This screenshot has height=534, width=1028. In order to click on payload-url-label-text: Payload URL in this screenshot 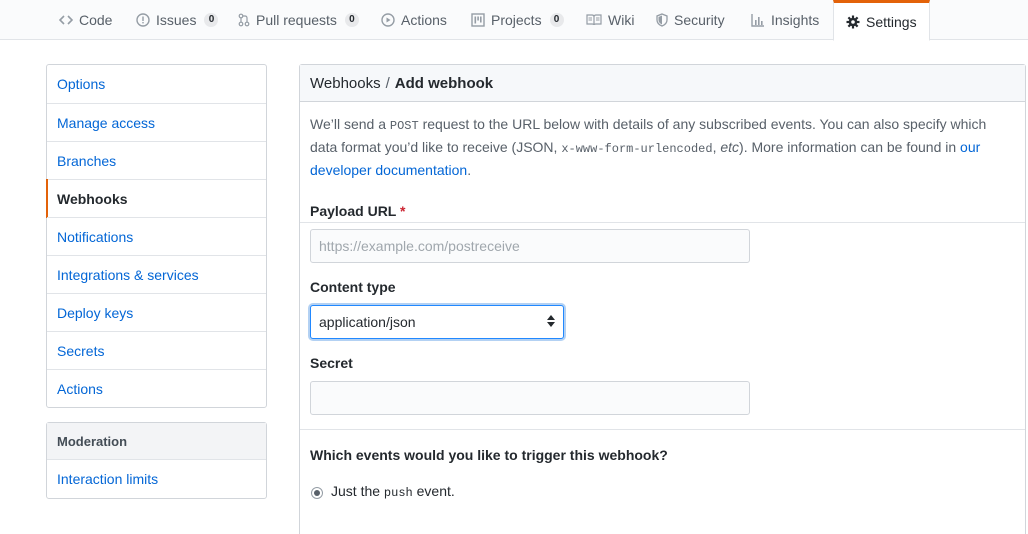, I will do `click(353, 211)`.